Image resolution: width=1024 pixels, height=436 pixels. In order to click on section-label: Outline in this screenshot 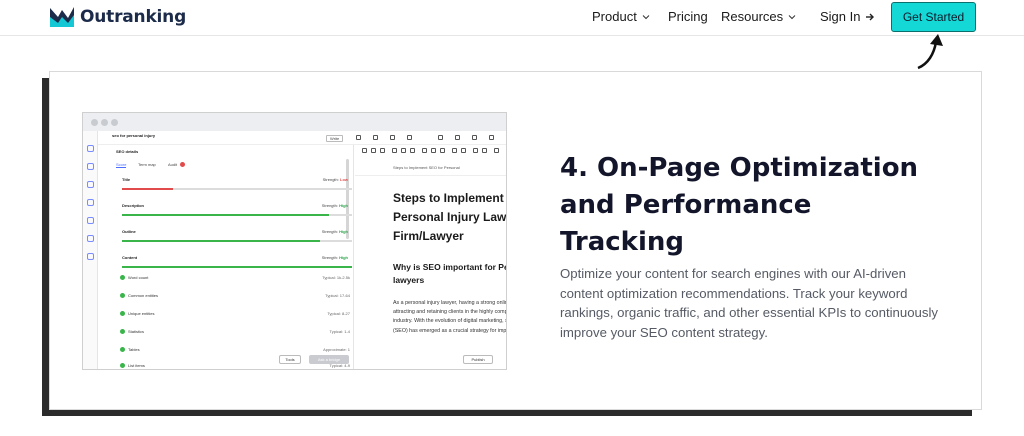, I will do `click(129, 231)`.